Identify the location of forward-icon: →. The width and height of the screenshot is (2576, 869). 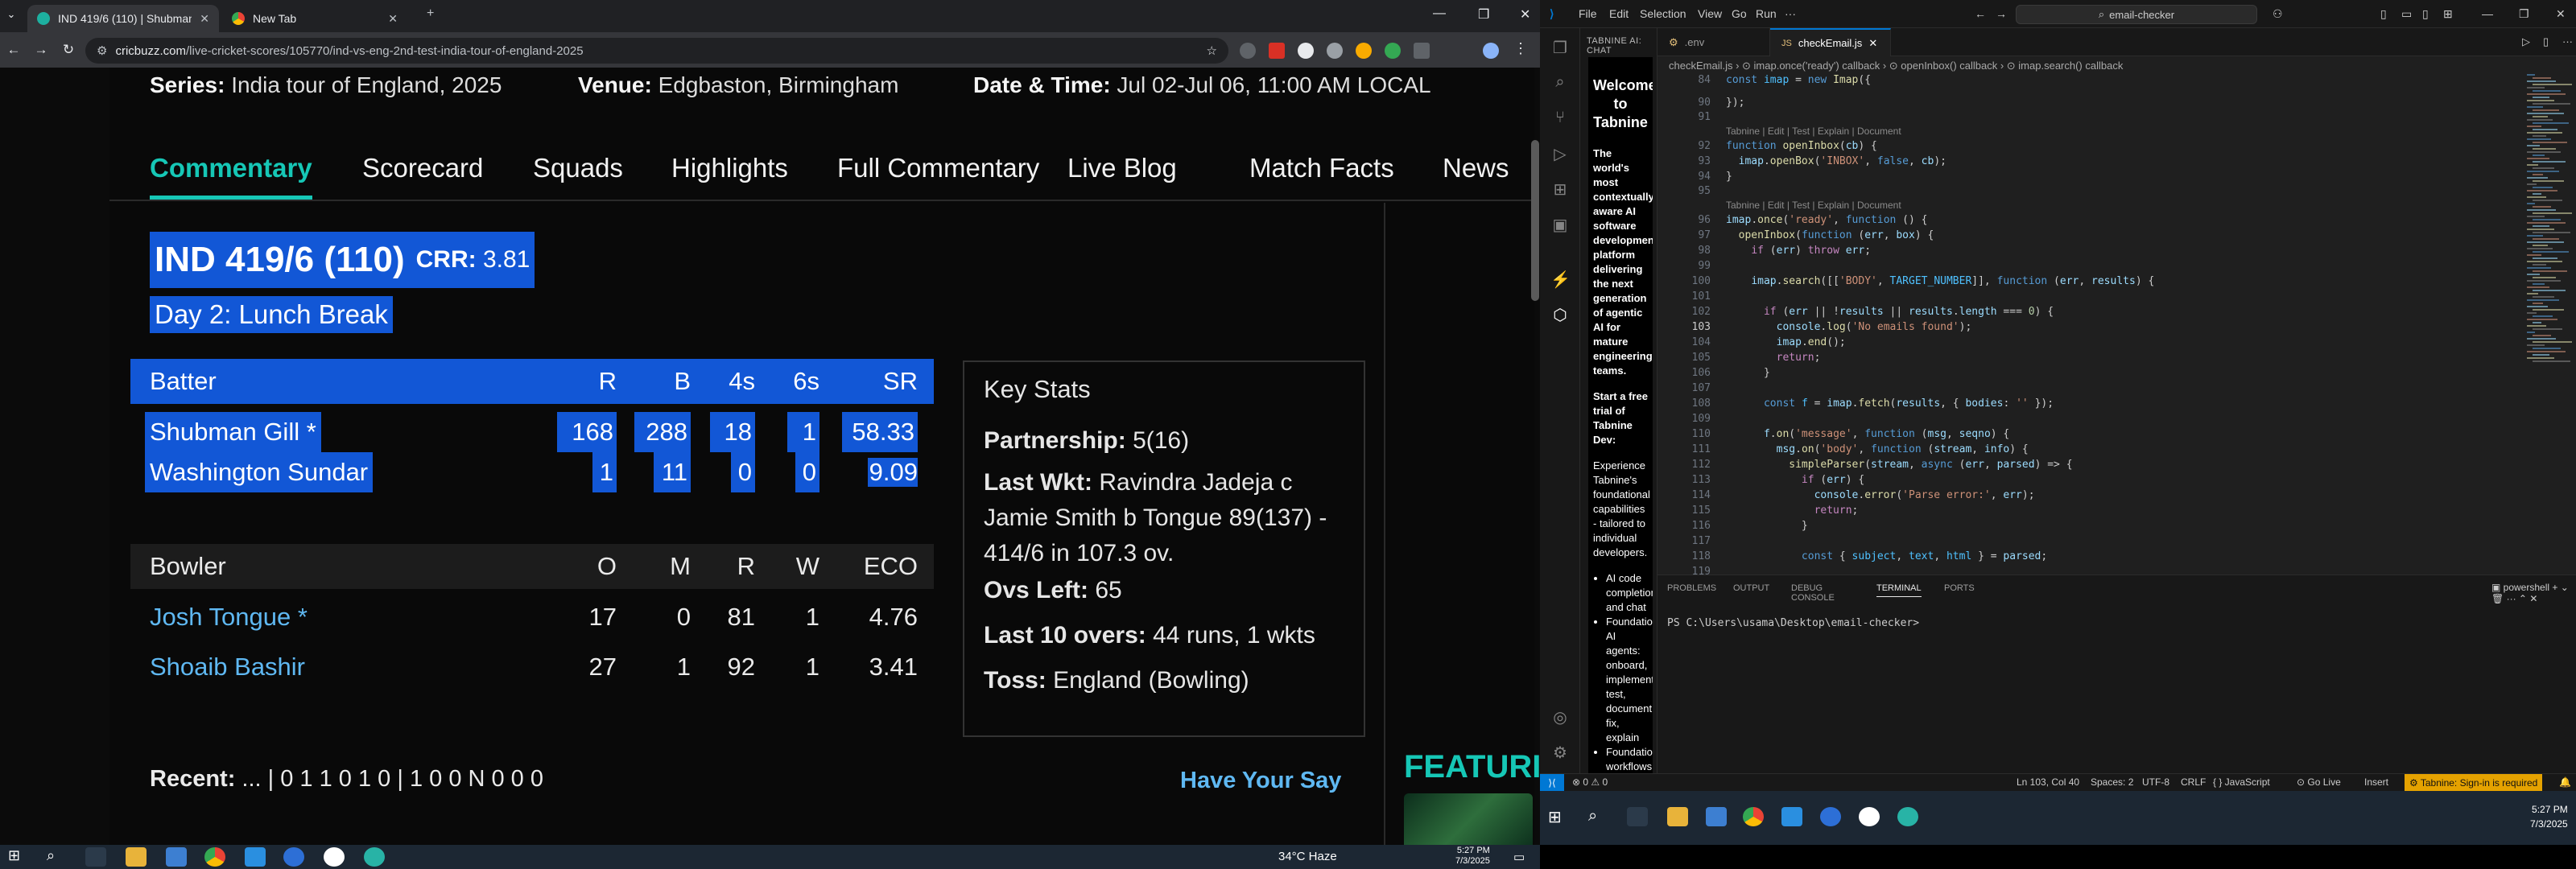
(41, 50).